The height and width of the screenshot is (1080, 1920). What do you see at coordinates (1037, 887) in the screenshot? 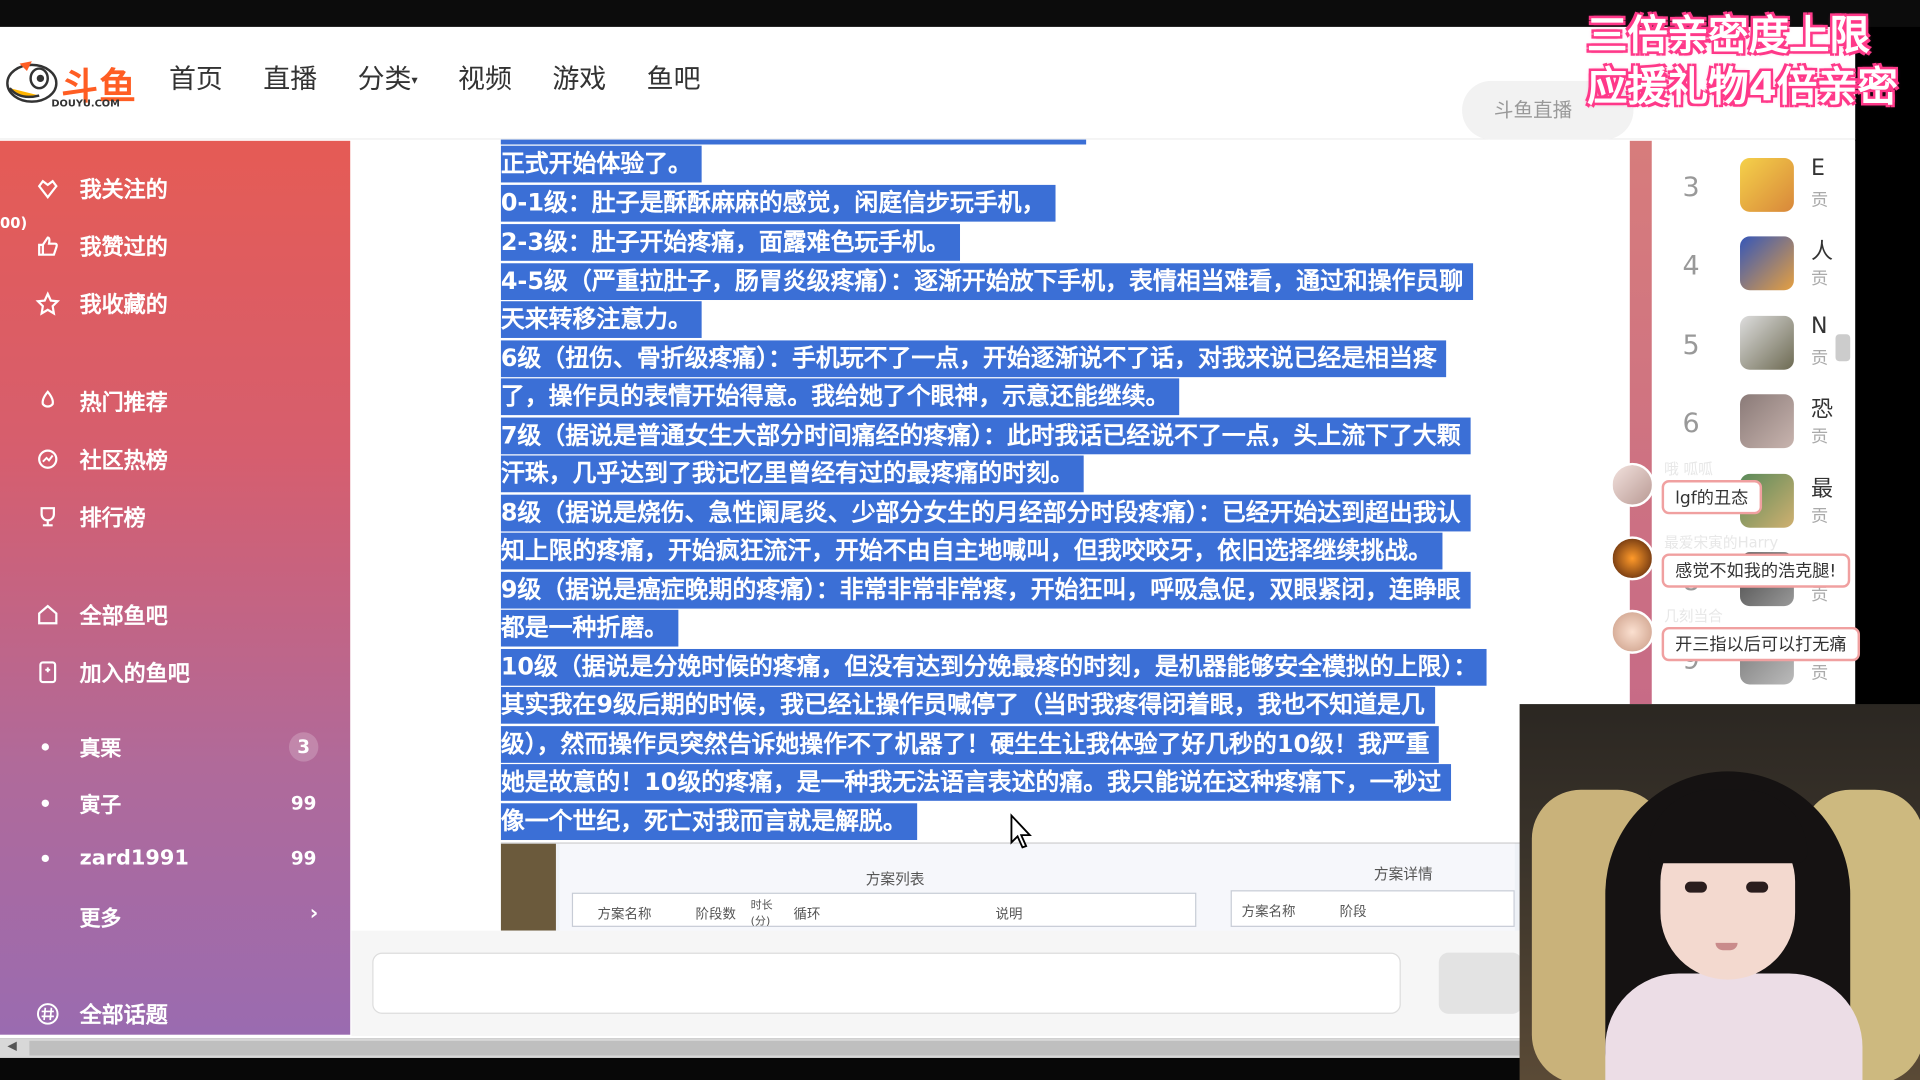
I see `scheme-table: 方案列表 方案详情 方案名称 阶段数 时长(分) 循环 说明 方案名称 阶段` at bounding box center [1037, 887].